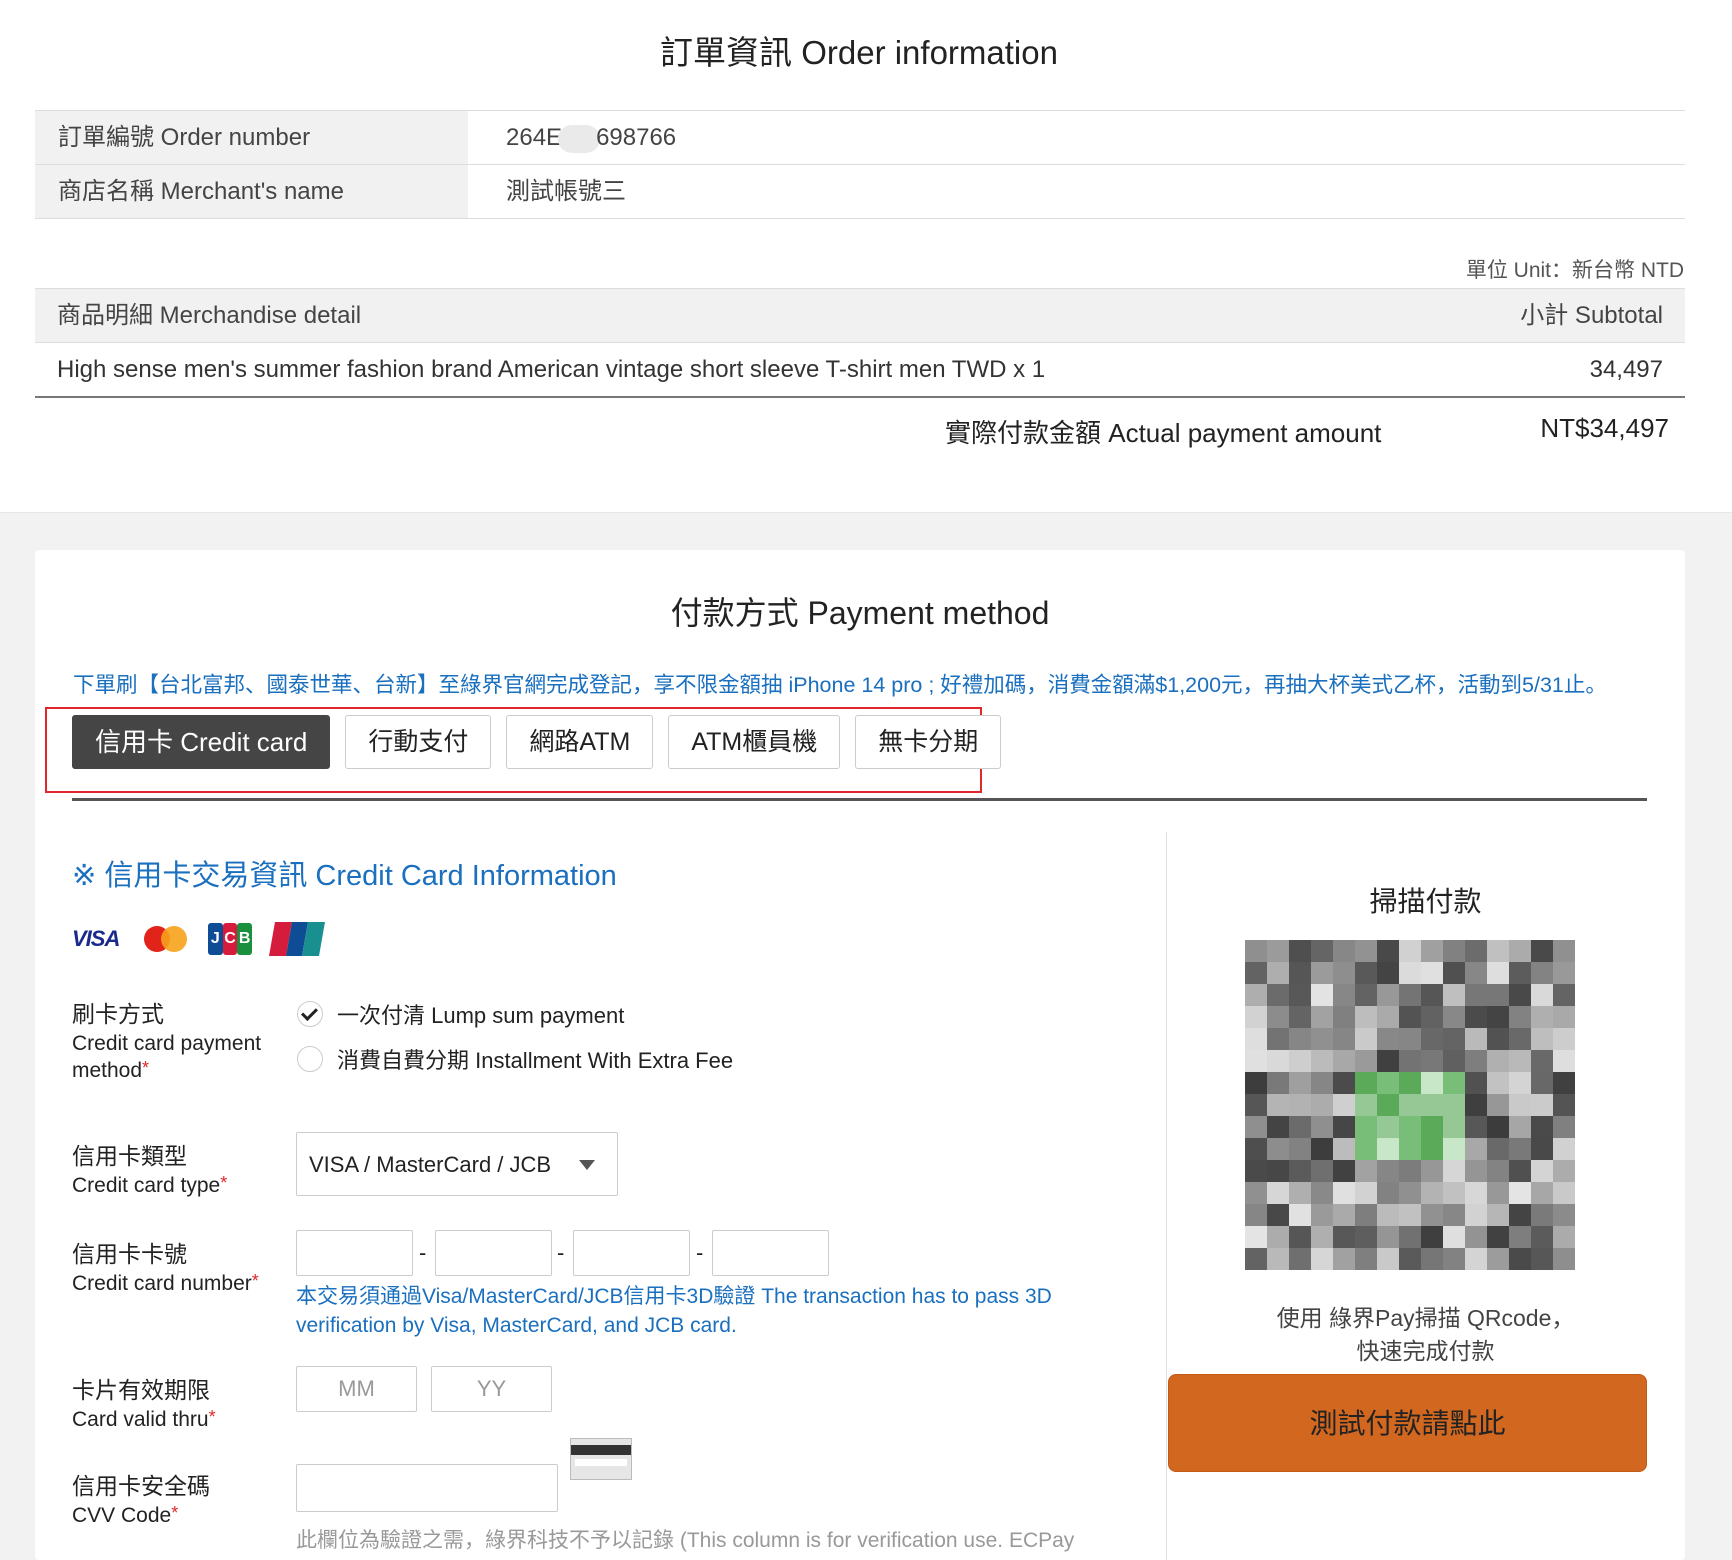 This screenshot has width=1732, height=1560. What do you see at coordinates (754, 742) in the screenshot?
I see `tab-atm: ATM櫃員機` at bounding box center [754, 742].